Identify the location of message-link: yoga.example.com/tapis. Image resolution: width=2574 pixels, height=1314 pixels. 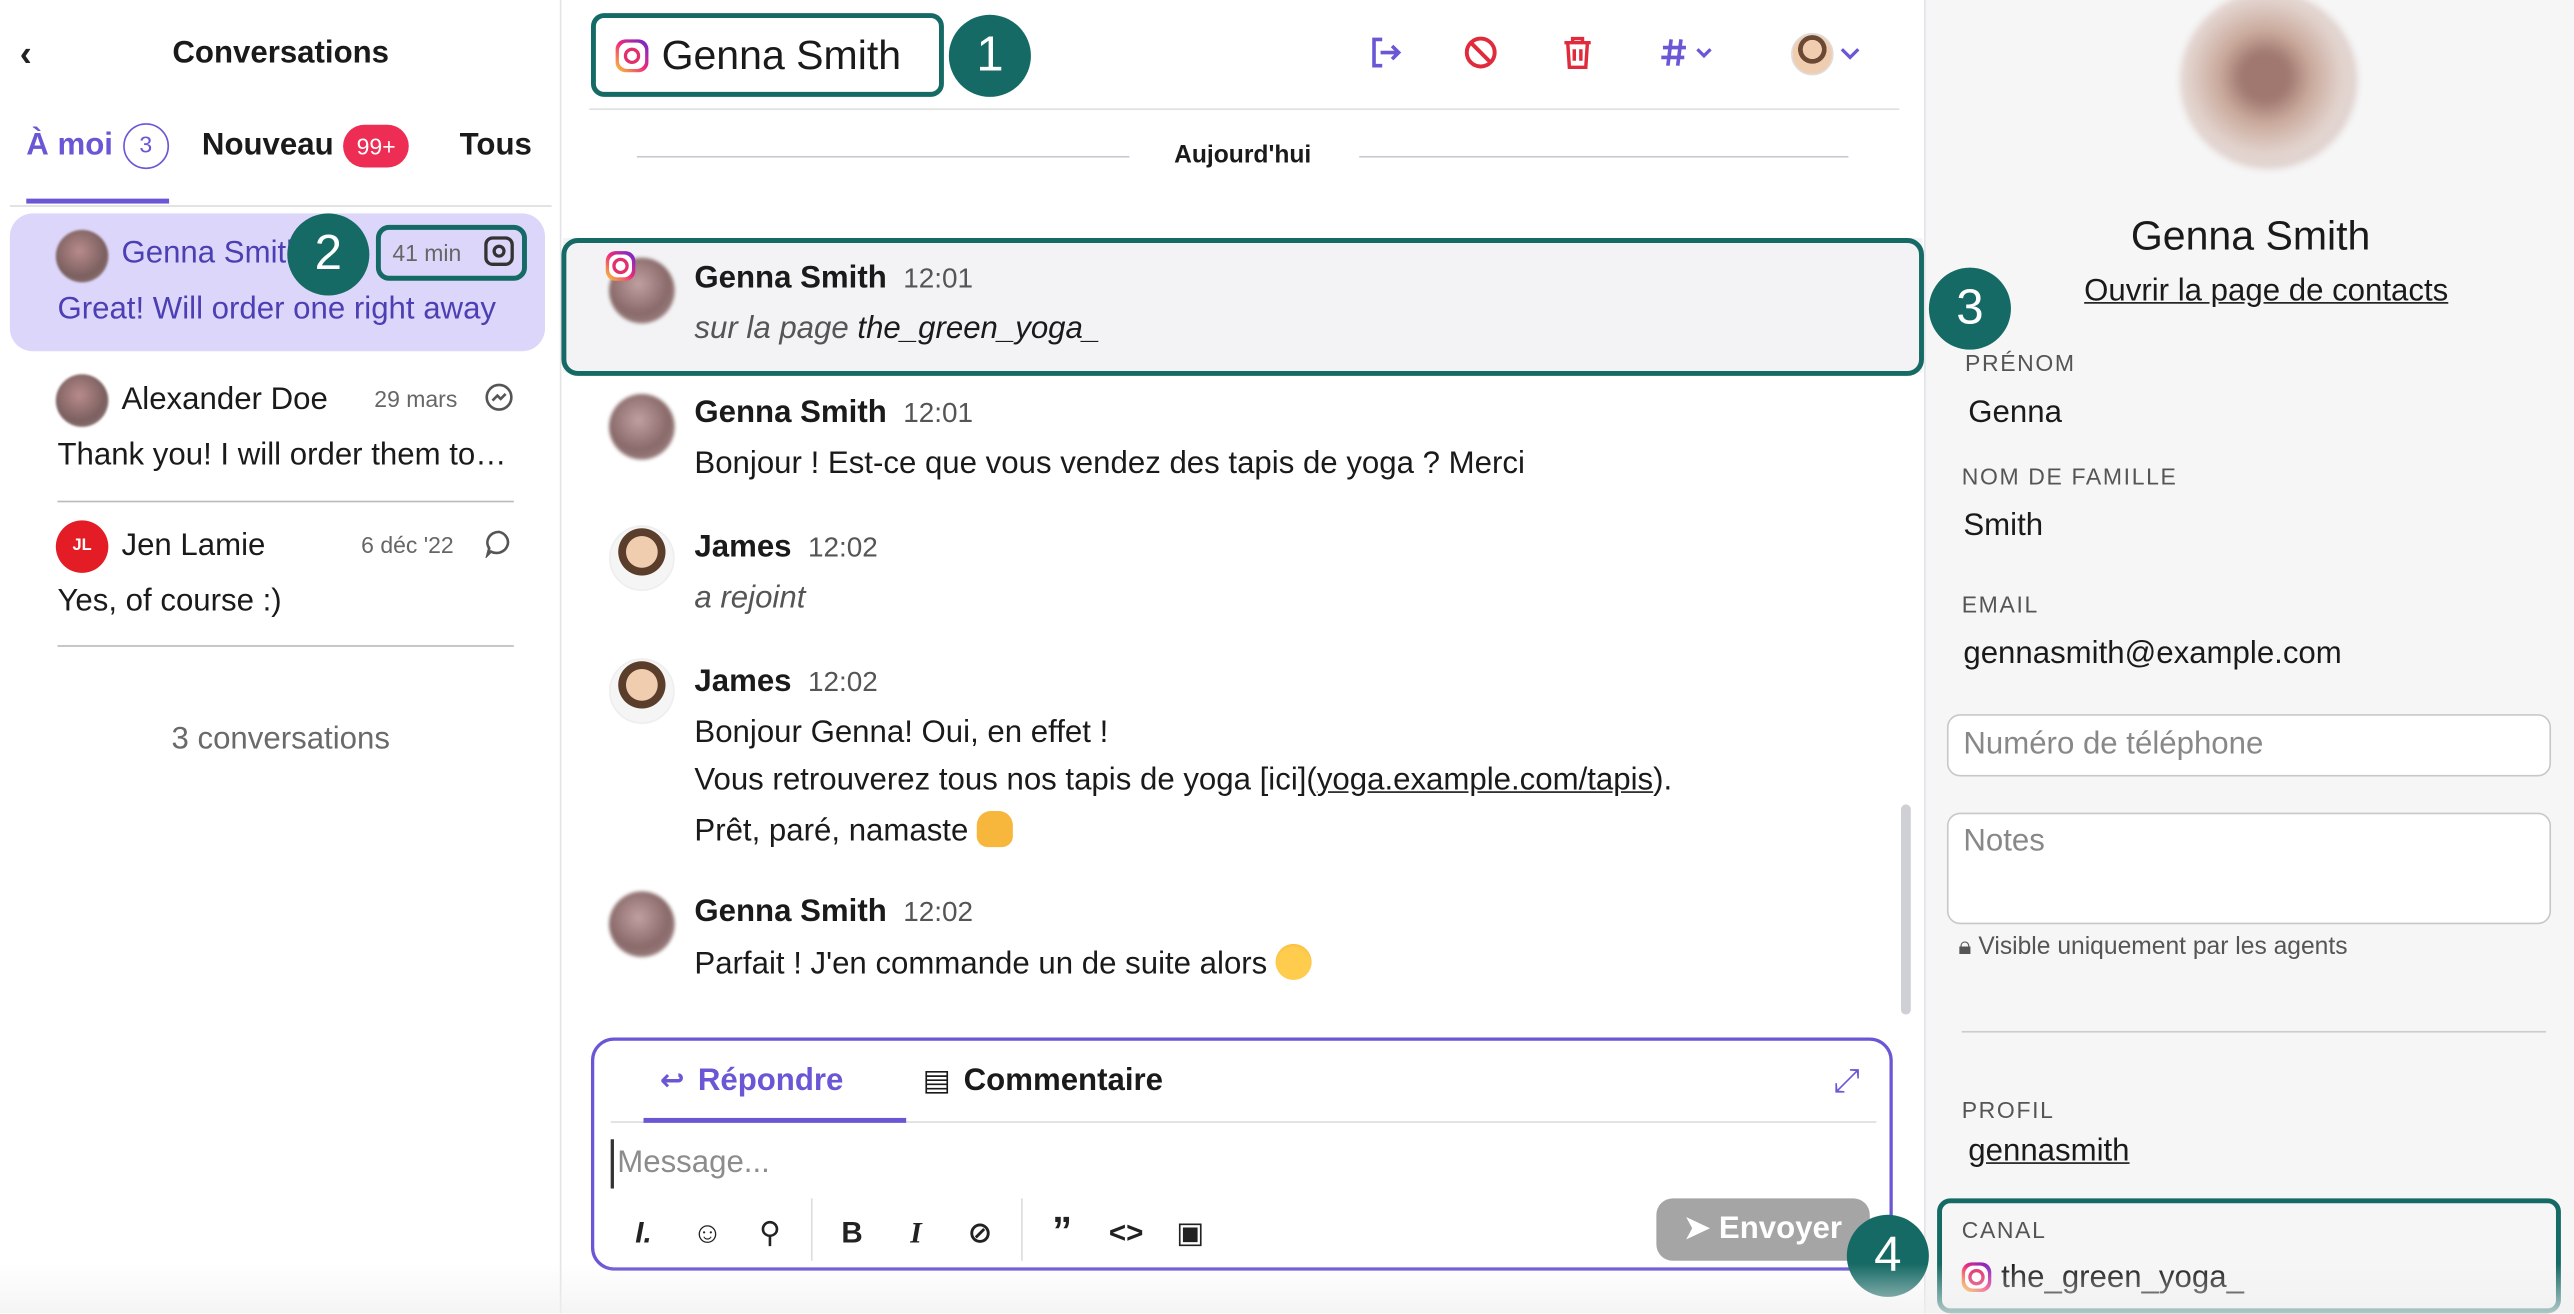
(1485, 780).